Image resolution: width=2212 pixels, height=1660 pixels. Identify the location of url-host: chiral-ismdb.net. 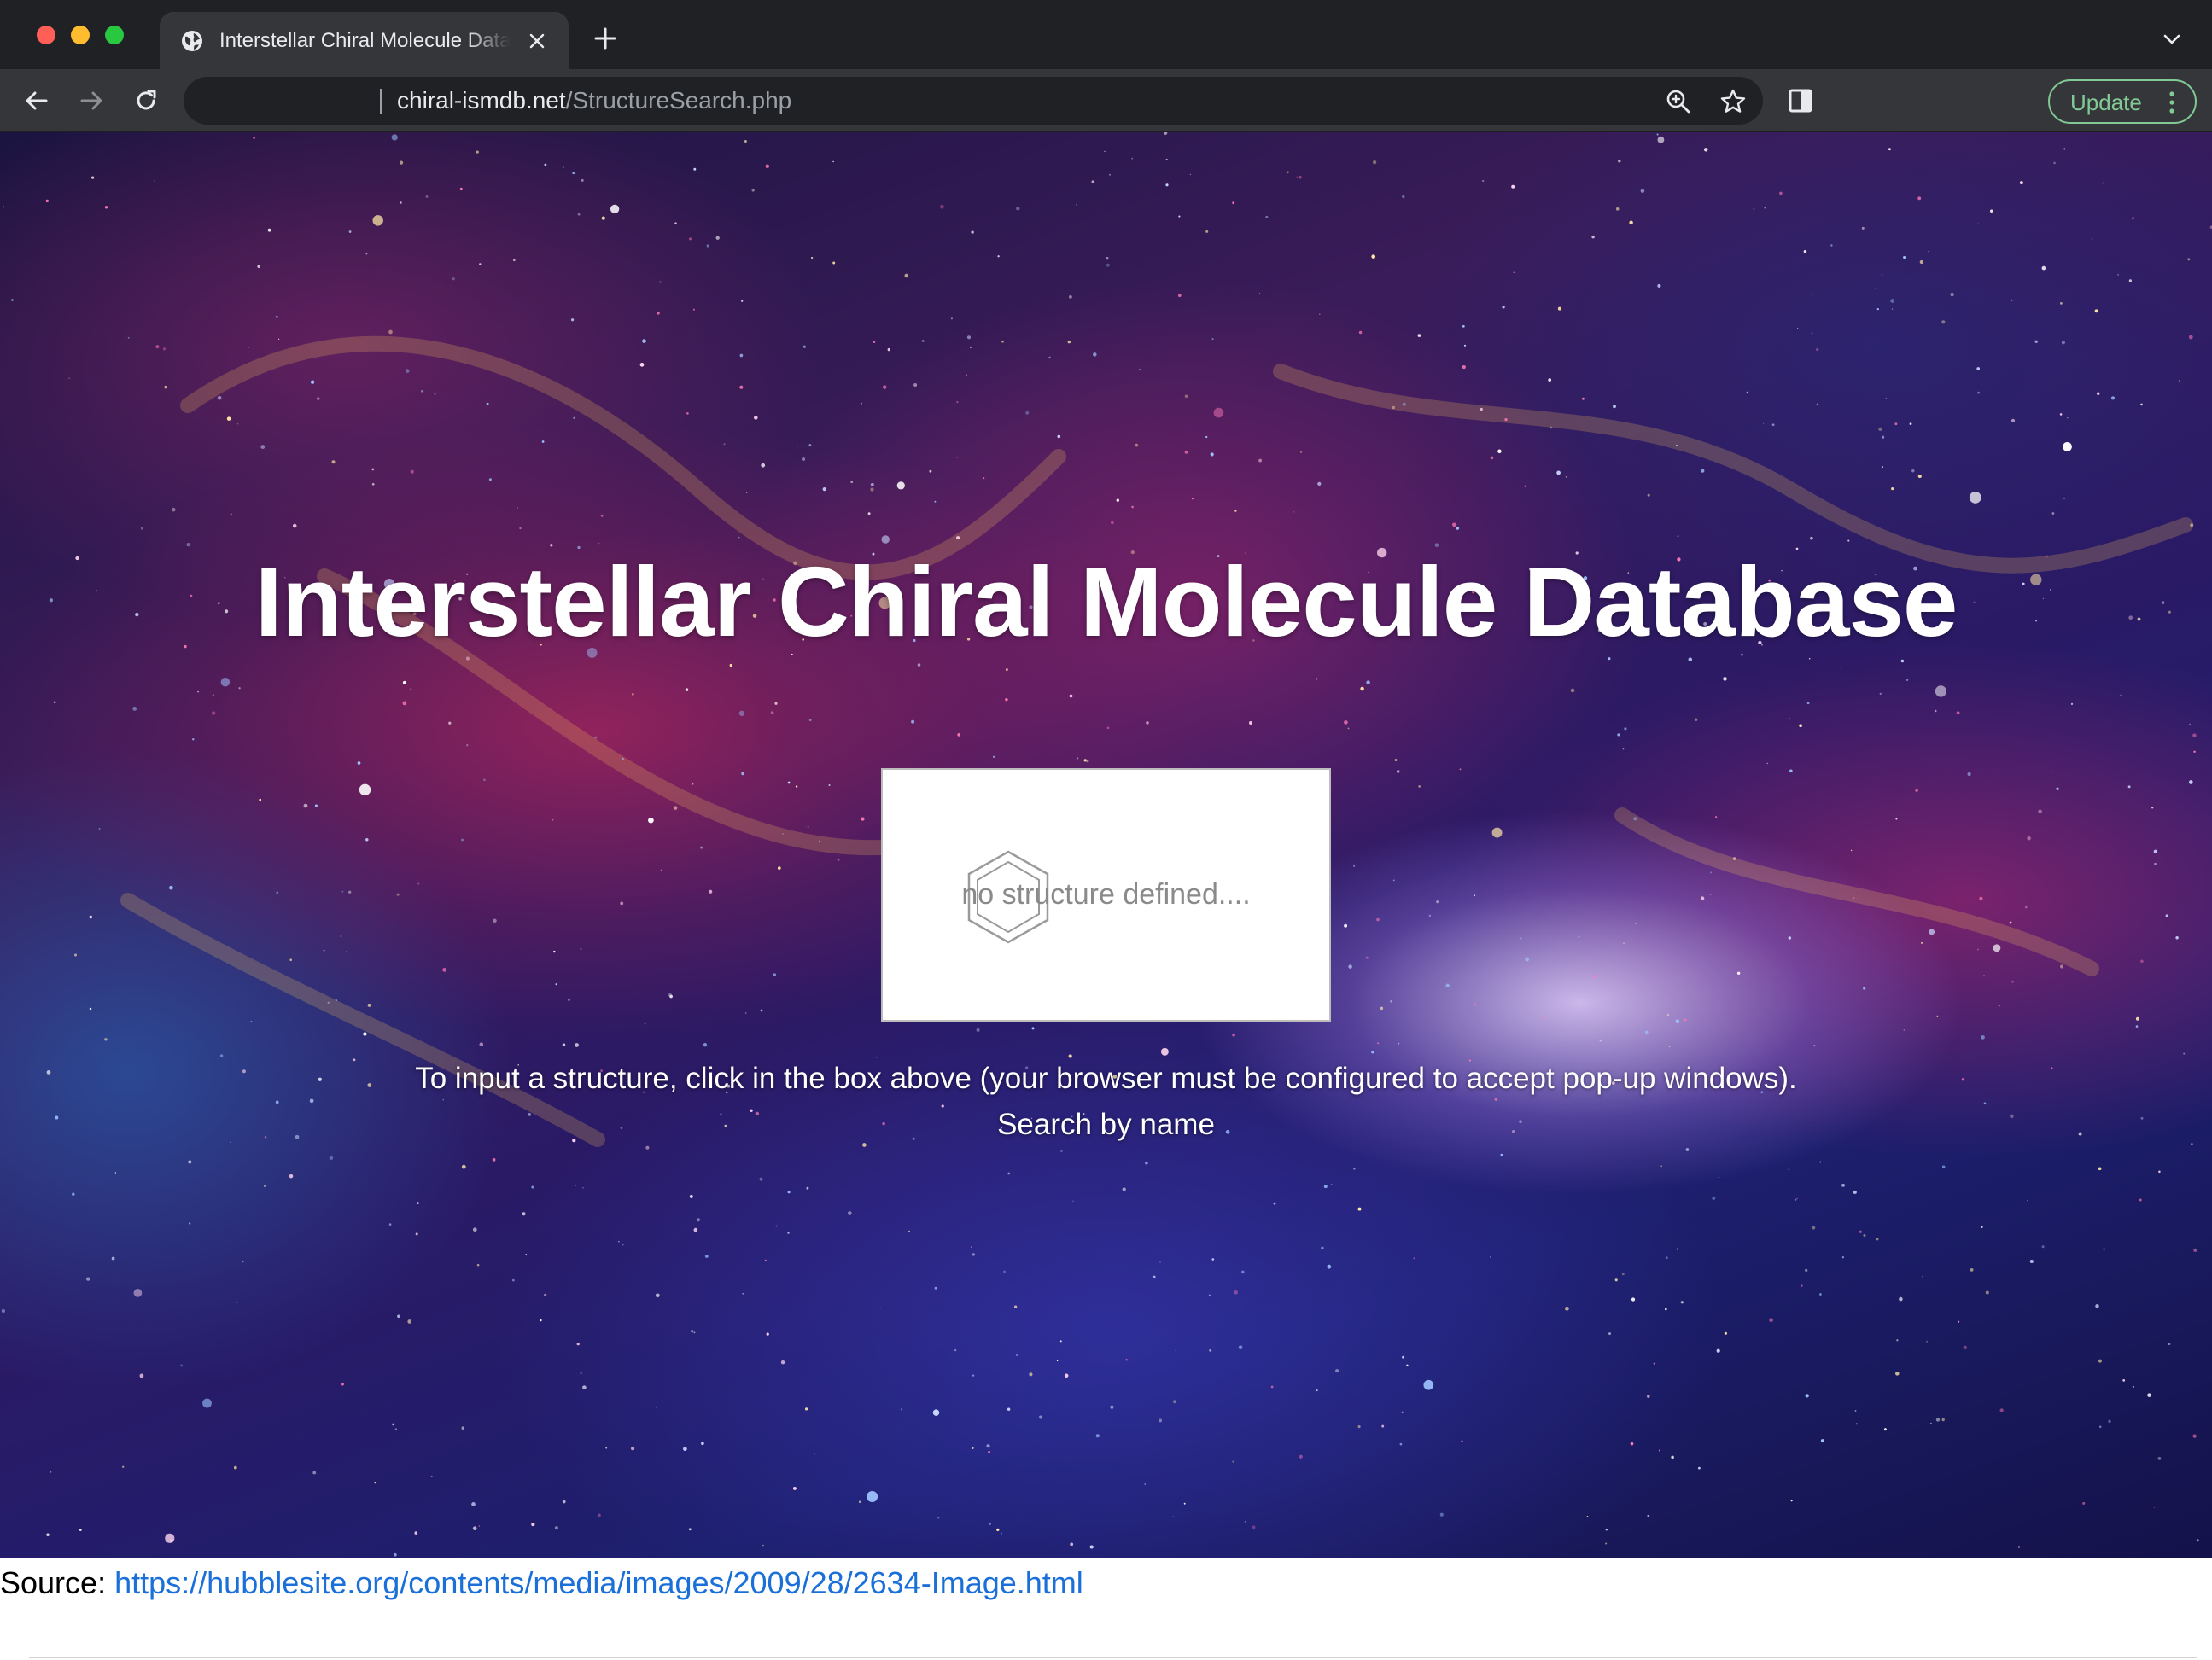
(481, 100).